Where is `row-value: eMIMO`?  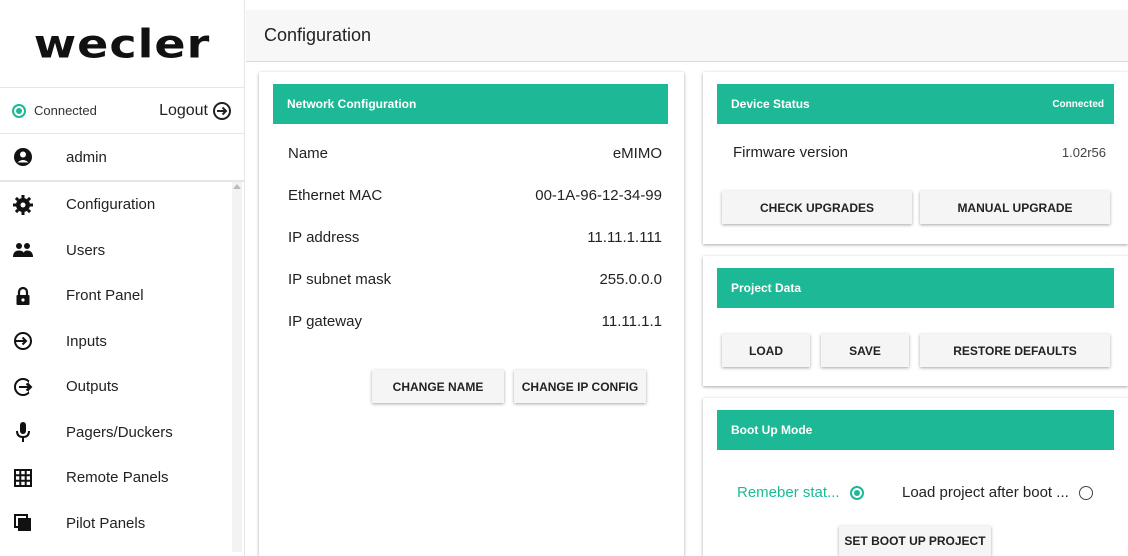 row-value: eMIMO is located at coordinates (637, 153).